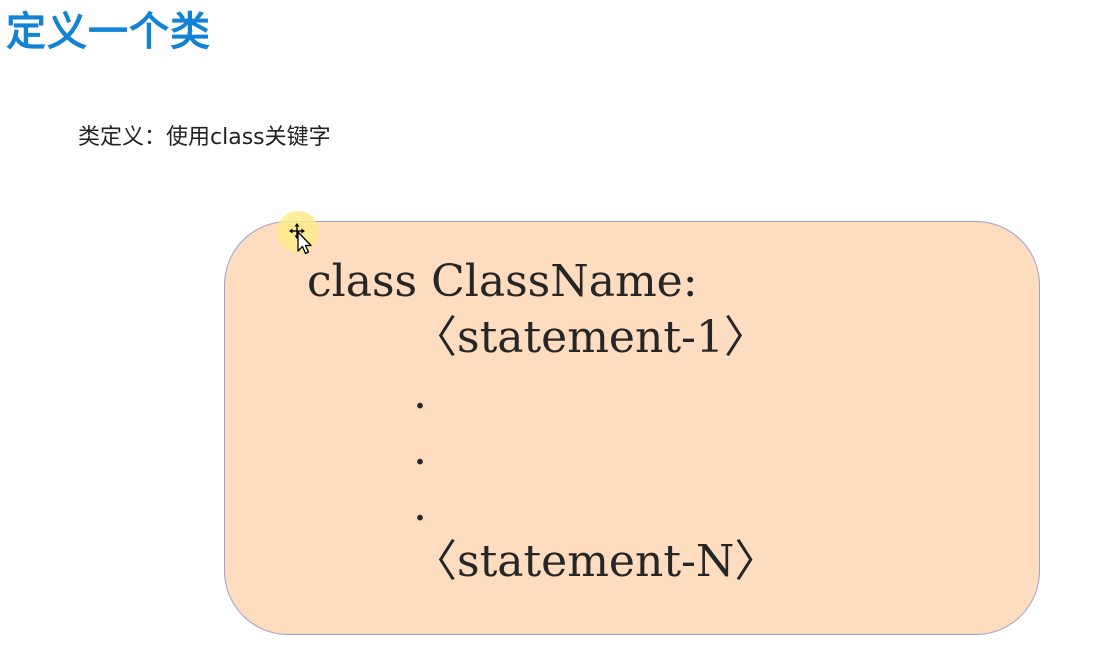 This screenshot has width=1103, height=671. Describe the element at coordinates (596, 561) in the screenshot. I see `code-line: 〈statement-N〉` at that location.